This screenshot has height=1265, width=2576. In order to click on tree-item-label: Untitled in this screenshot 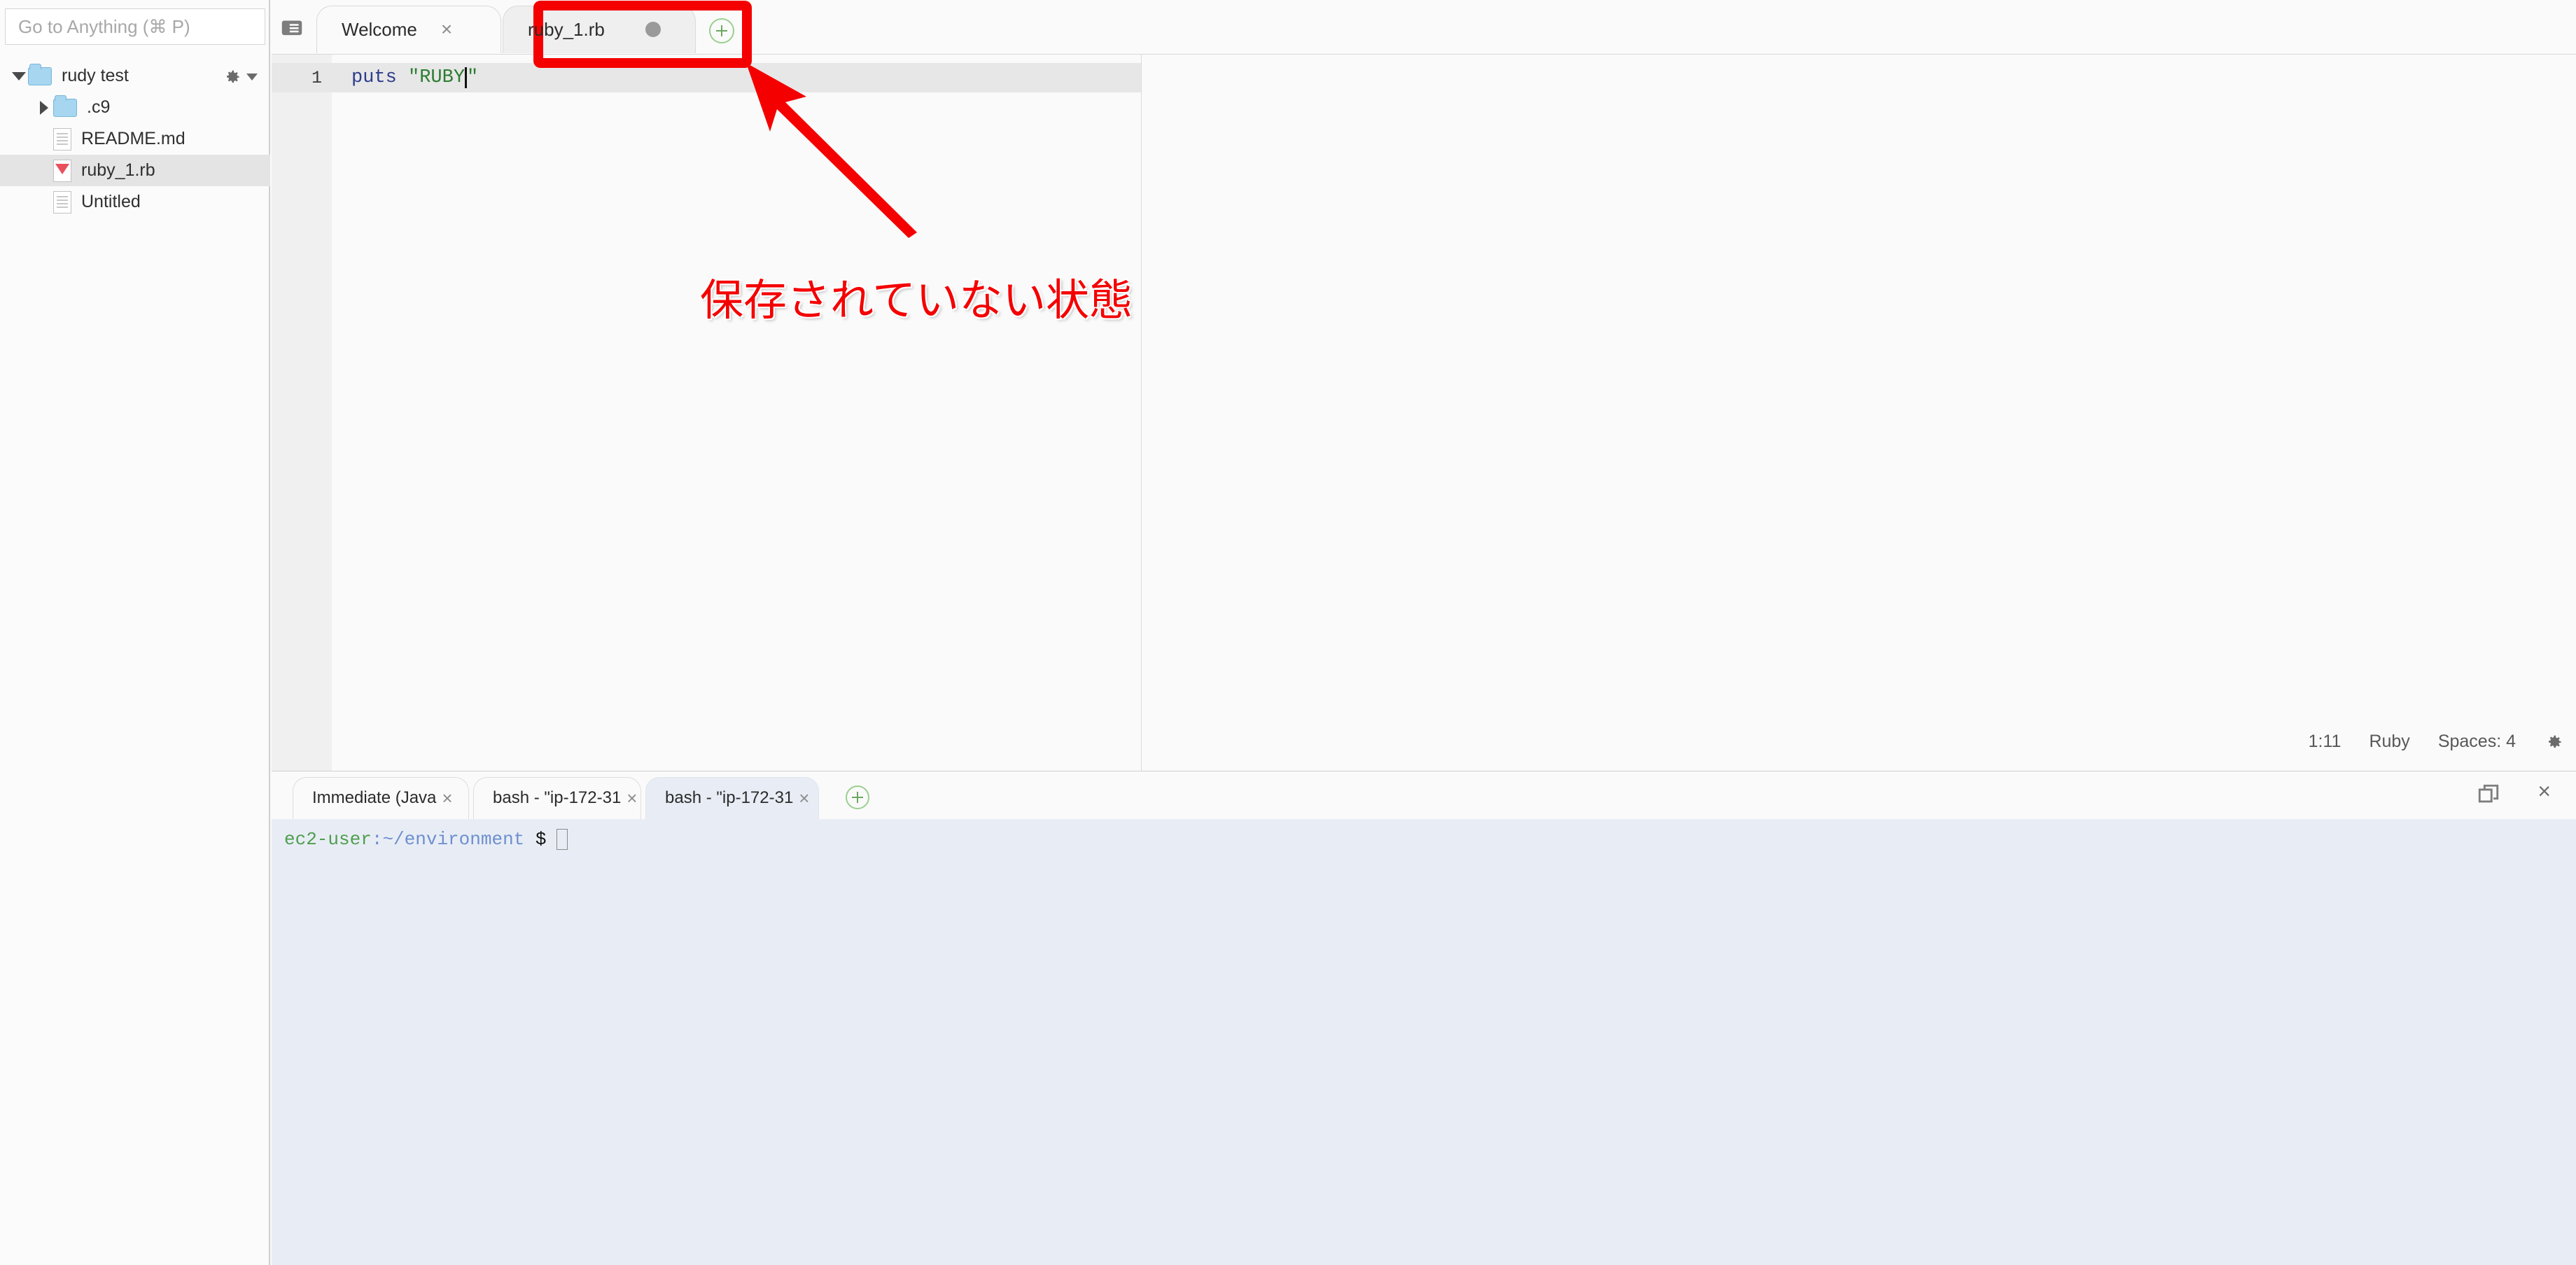, I will do `click(111, 201)`.